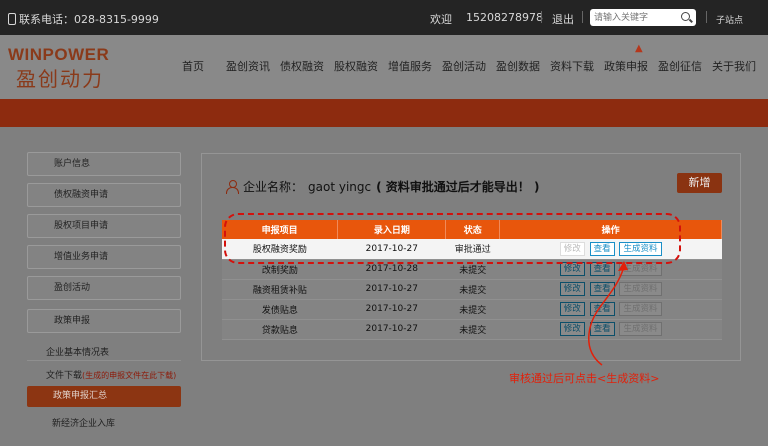 This screenshot has height=446, width=768. I want to click on company-label: 企业名称：, so click(273, 187).